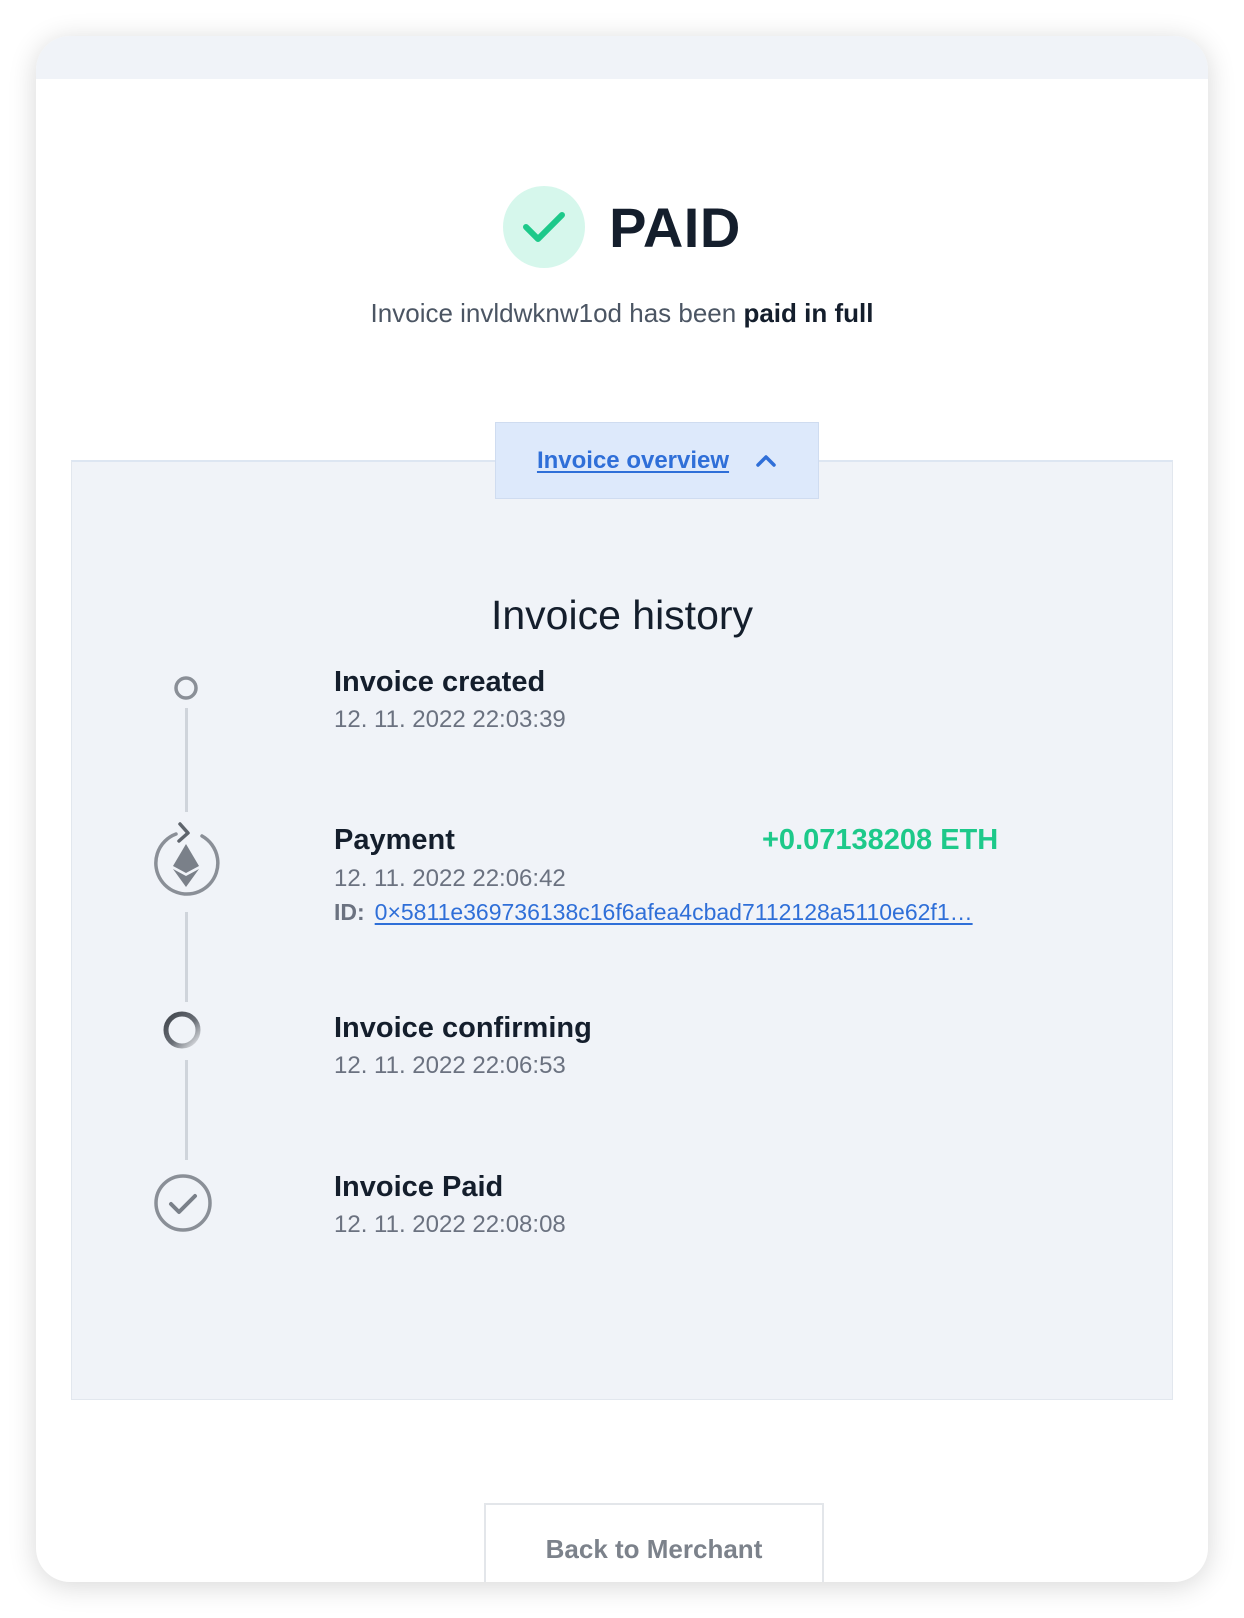 The width and height of the screenshot is (1244, 1618). I want to click on card-top-bar, so click(622, 57).